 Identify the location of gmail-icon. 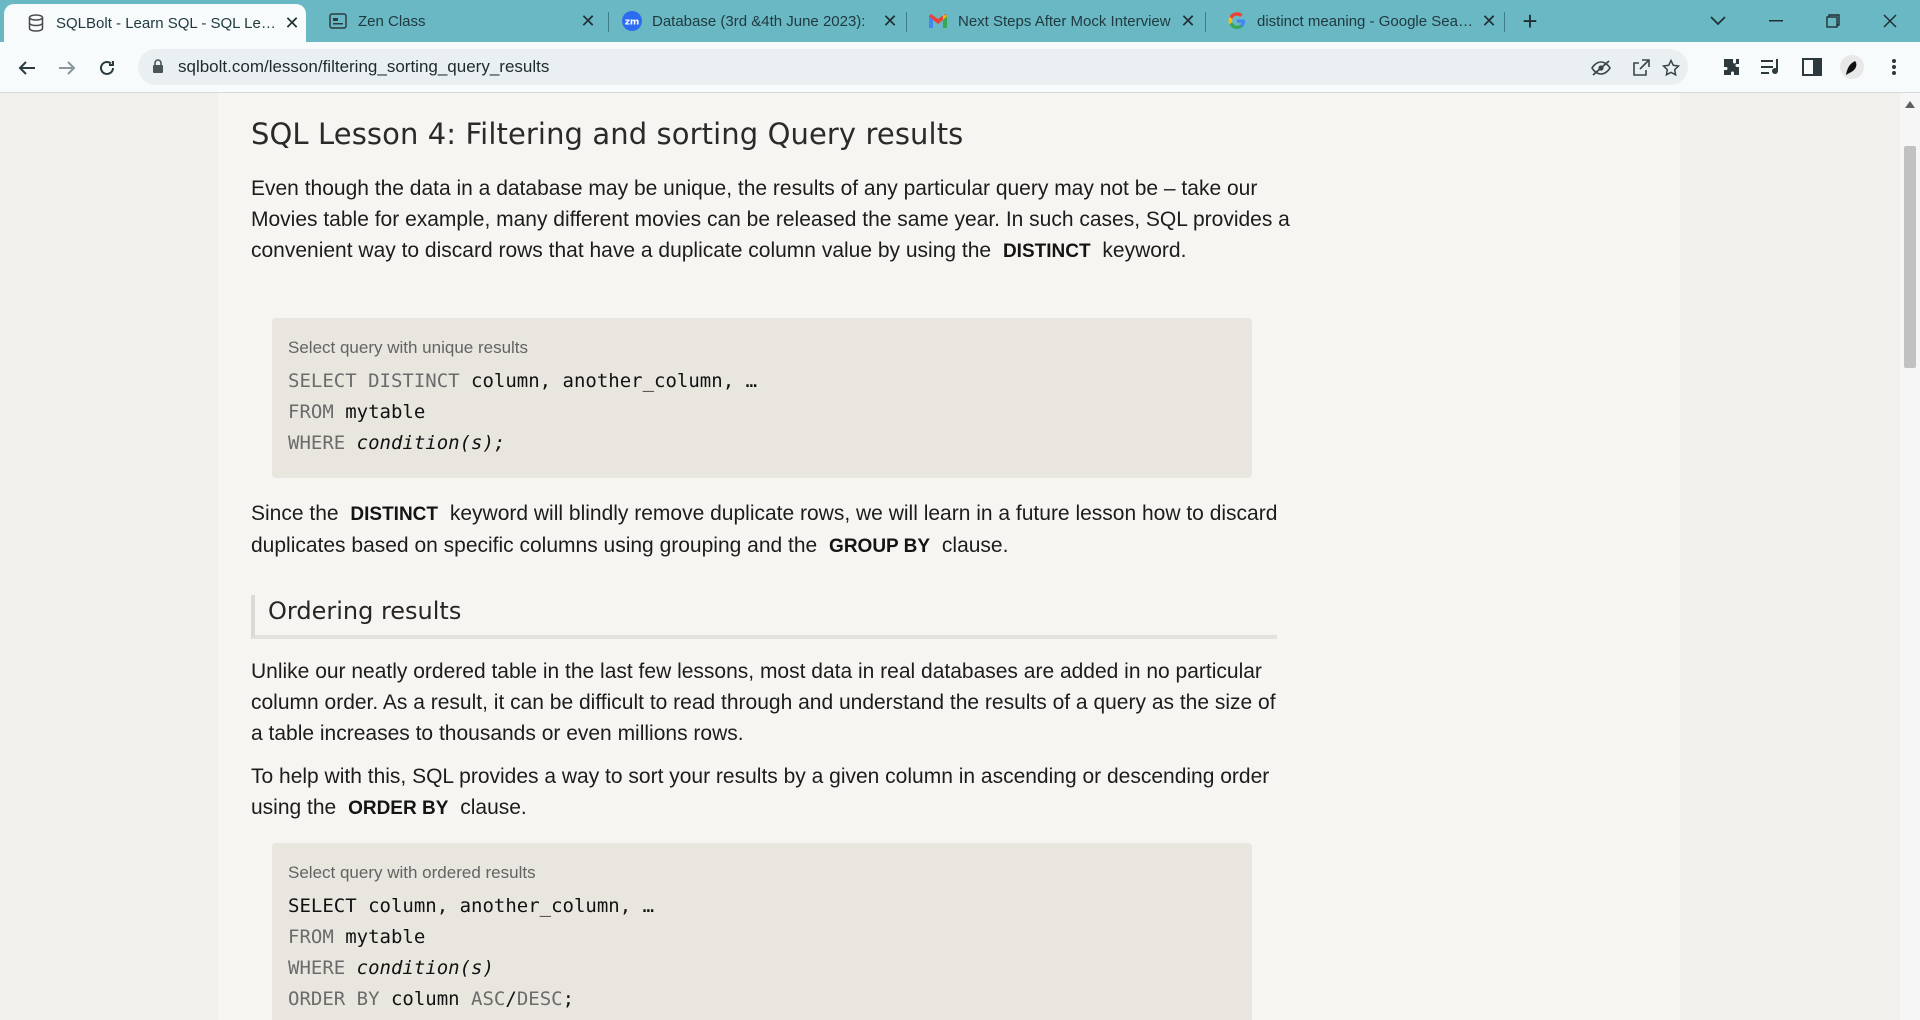
(938, 21).